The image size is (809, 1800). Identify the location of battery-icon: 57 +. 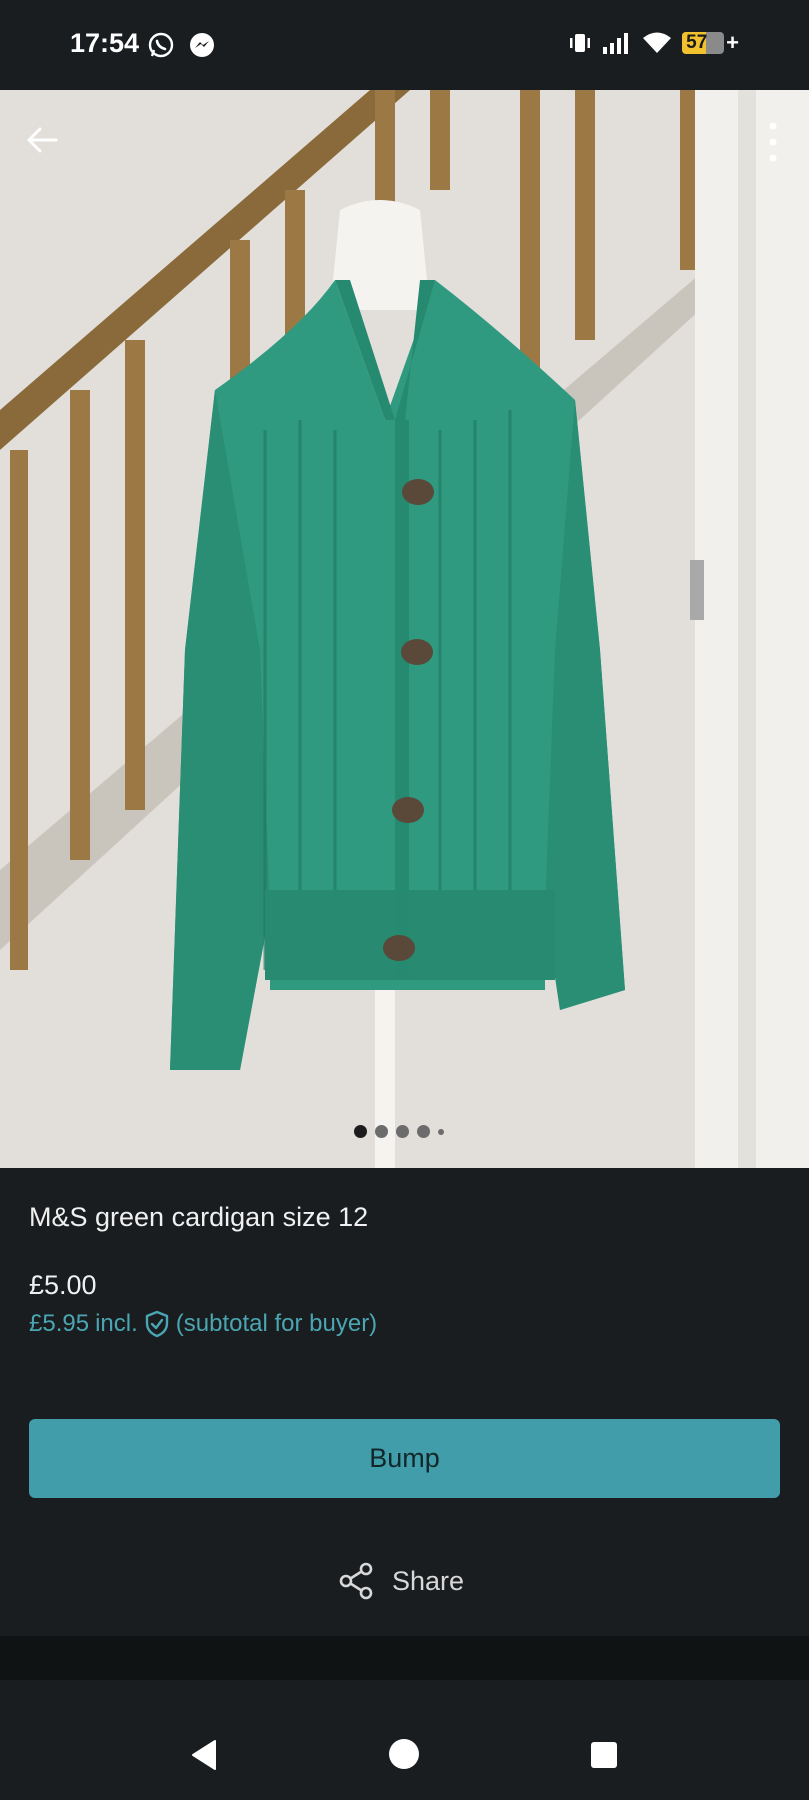
(710, 43).